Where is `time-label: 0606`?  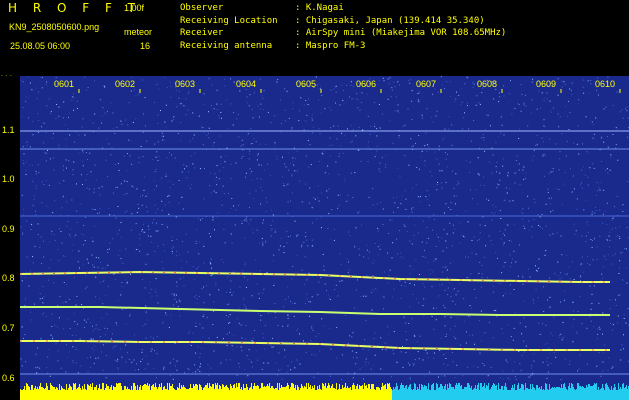
time-label: 0606 is located at coordinates (366, 84).